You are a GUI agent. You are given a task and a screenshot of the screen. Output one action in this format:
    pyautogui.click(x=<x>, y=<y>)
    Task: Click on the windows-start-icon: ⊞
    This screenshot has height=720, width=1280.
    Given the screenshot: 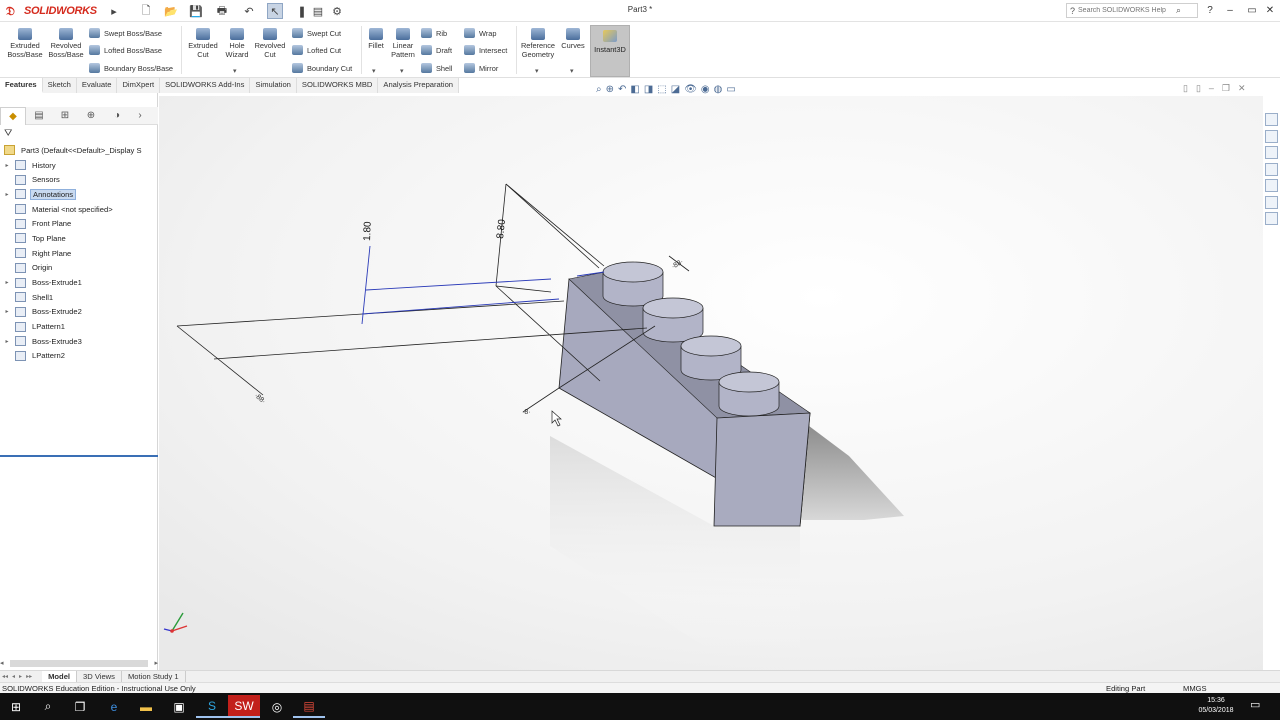 What is the action you would take?
    pyautogui.click(x=16, y=706)
    